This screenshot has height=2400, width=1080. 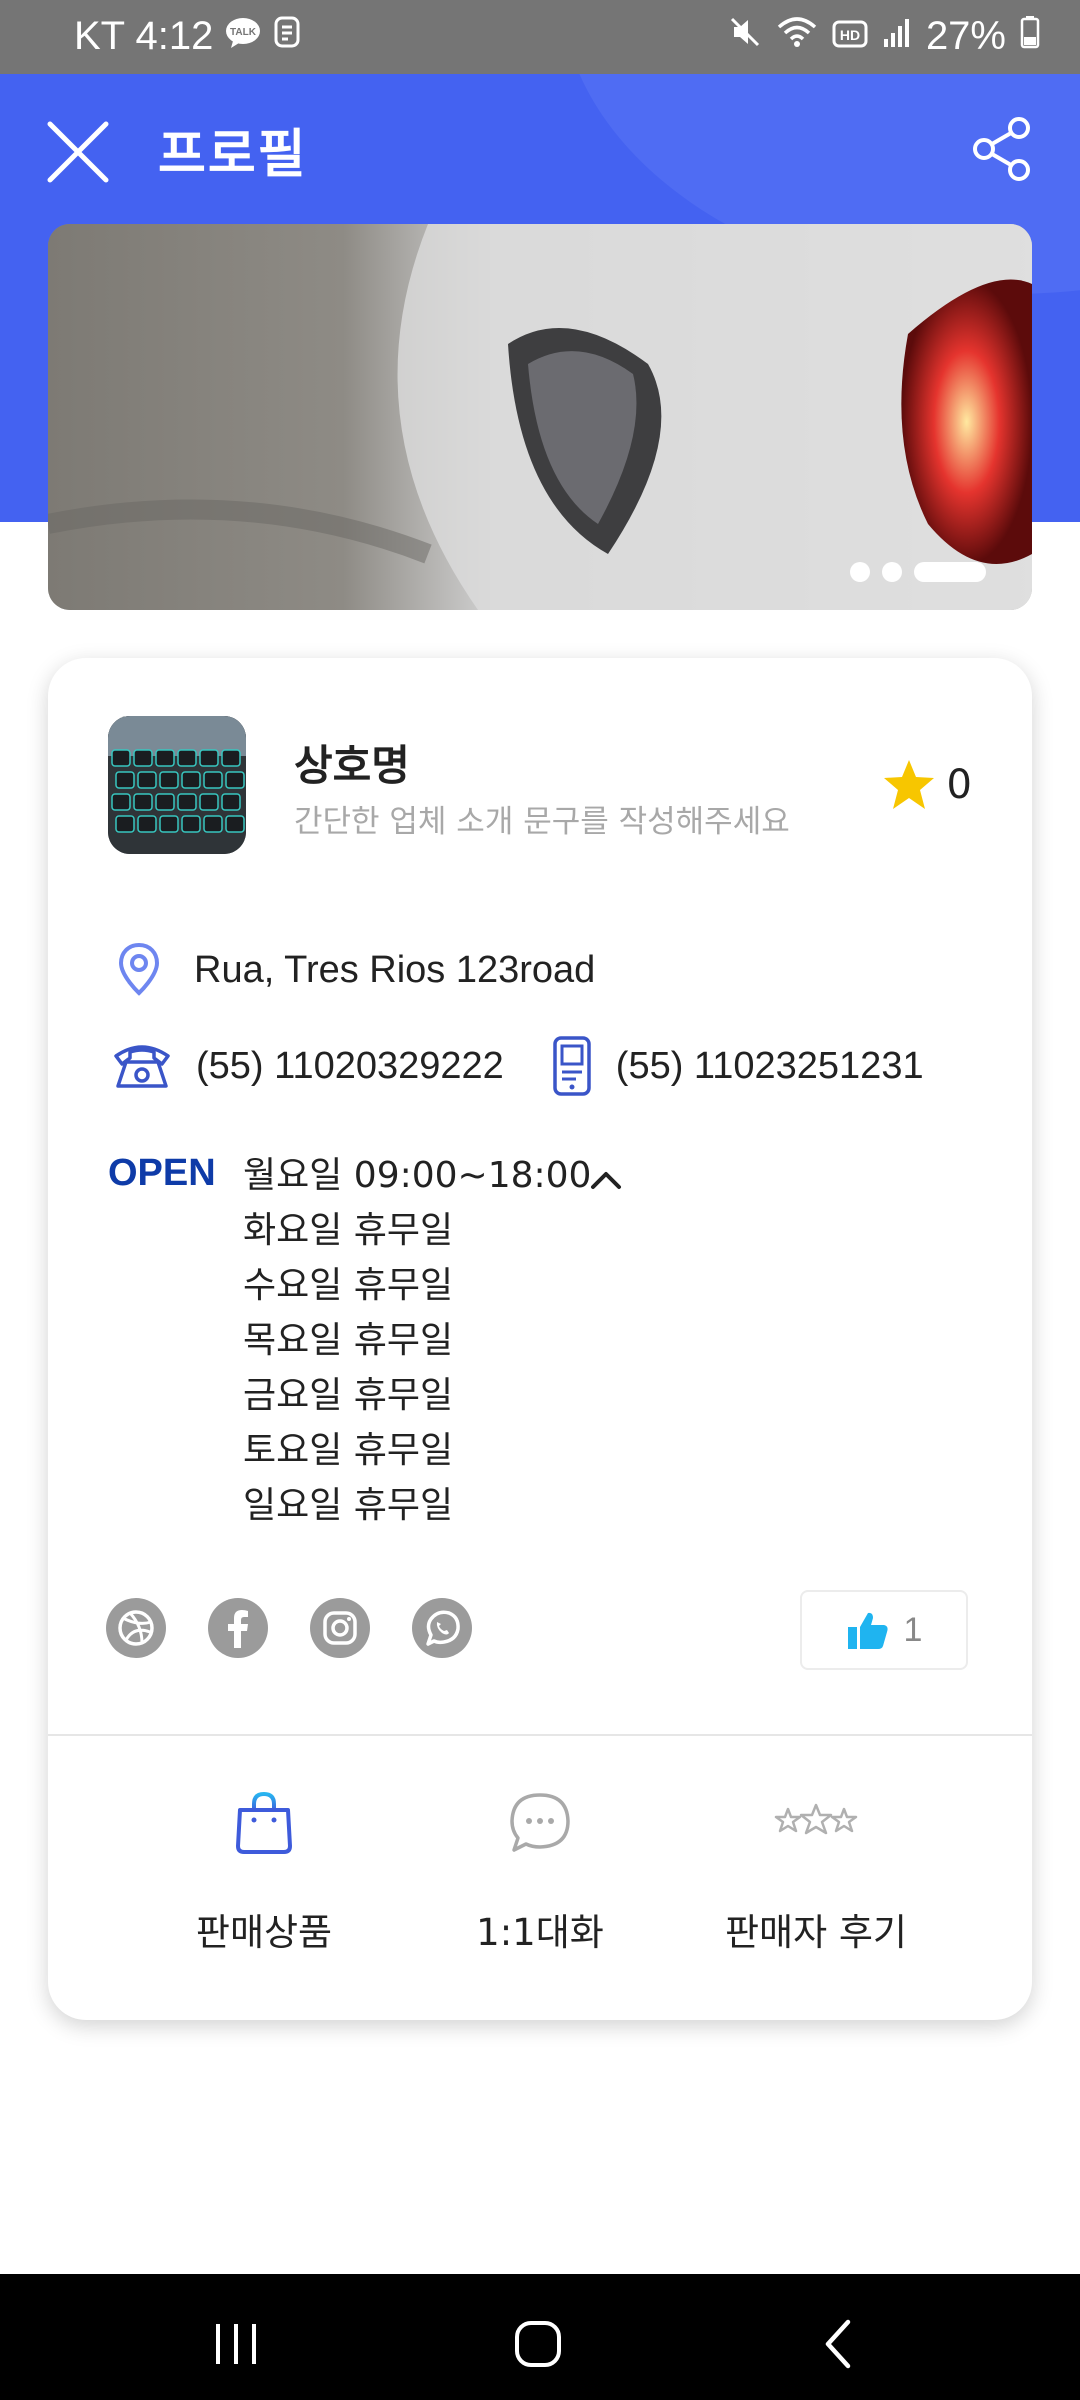 I want to click on telephone-icon, so click(x=142, y=1066).